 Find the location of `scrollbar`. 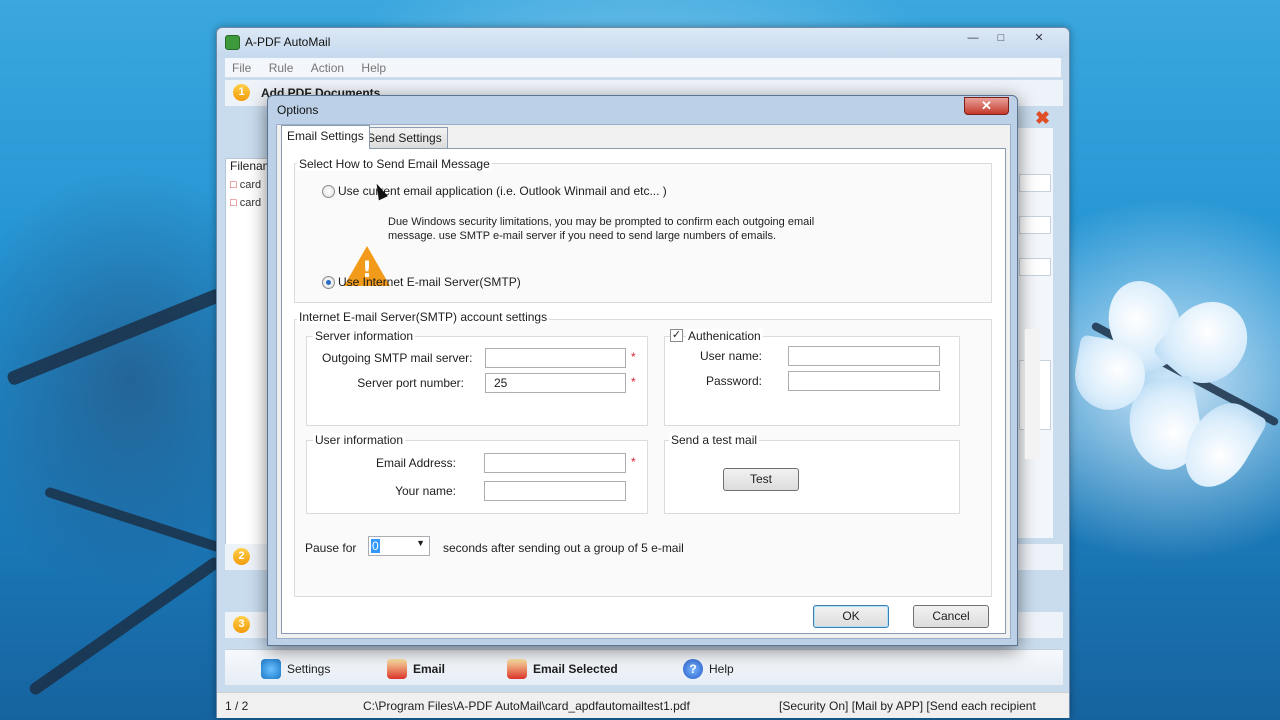

scrollbar is located at coordinates (1032, 394).